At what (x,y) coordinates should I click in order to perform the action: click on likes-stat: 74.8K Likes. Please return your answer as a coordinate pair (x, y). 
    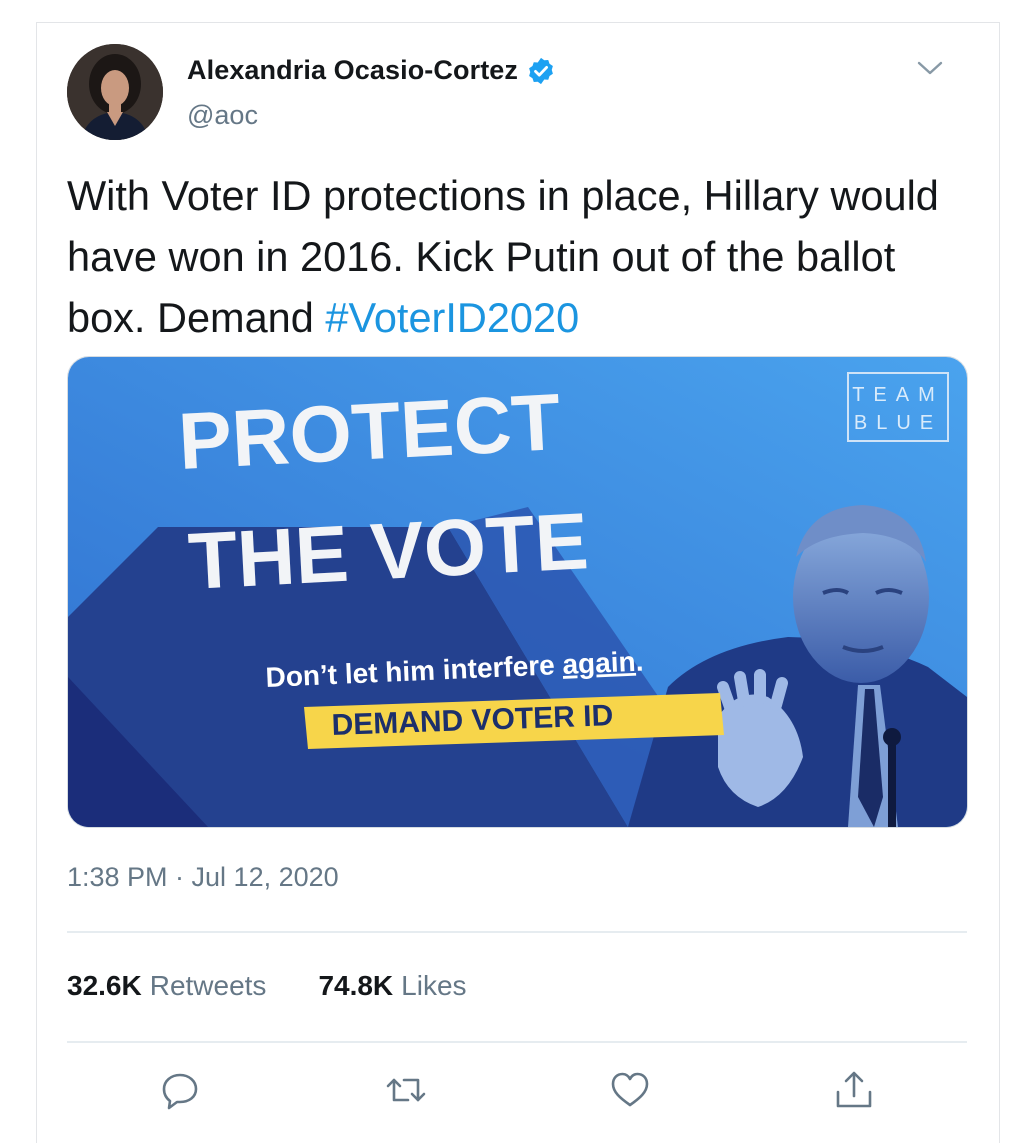
    Looking at the image, I should click on (392, 986).